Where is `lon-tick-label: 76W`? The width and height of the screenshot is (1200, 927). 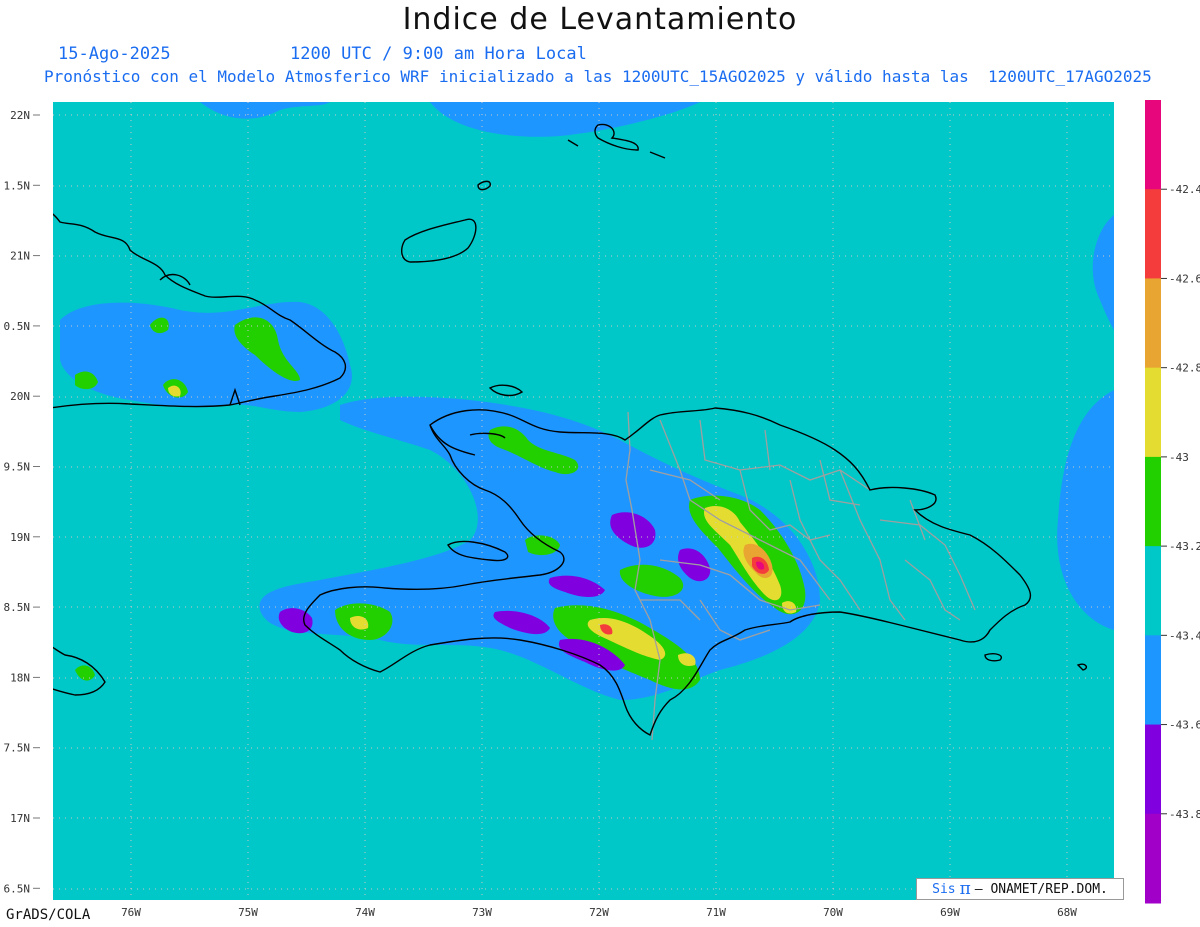
lon-tick-label: 76W is located at coordinates (131, 912).